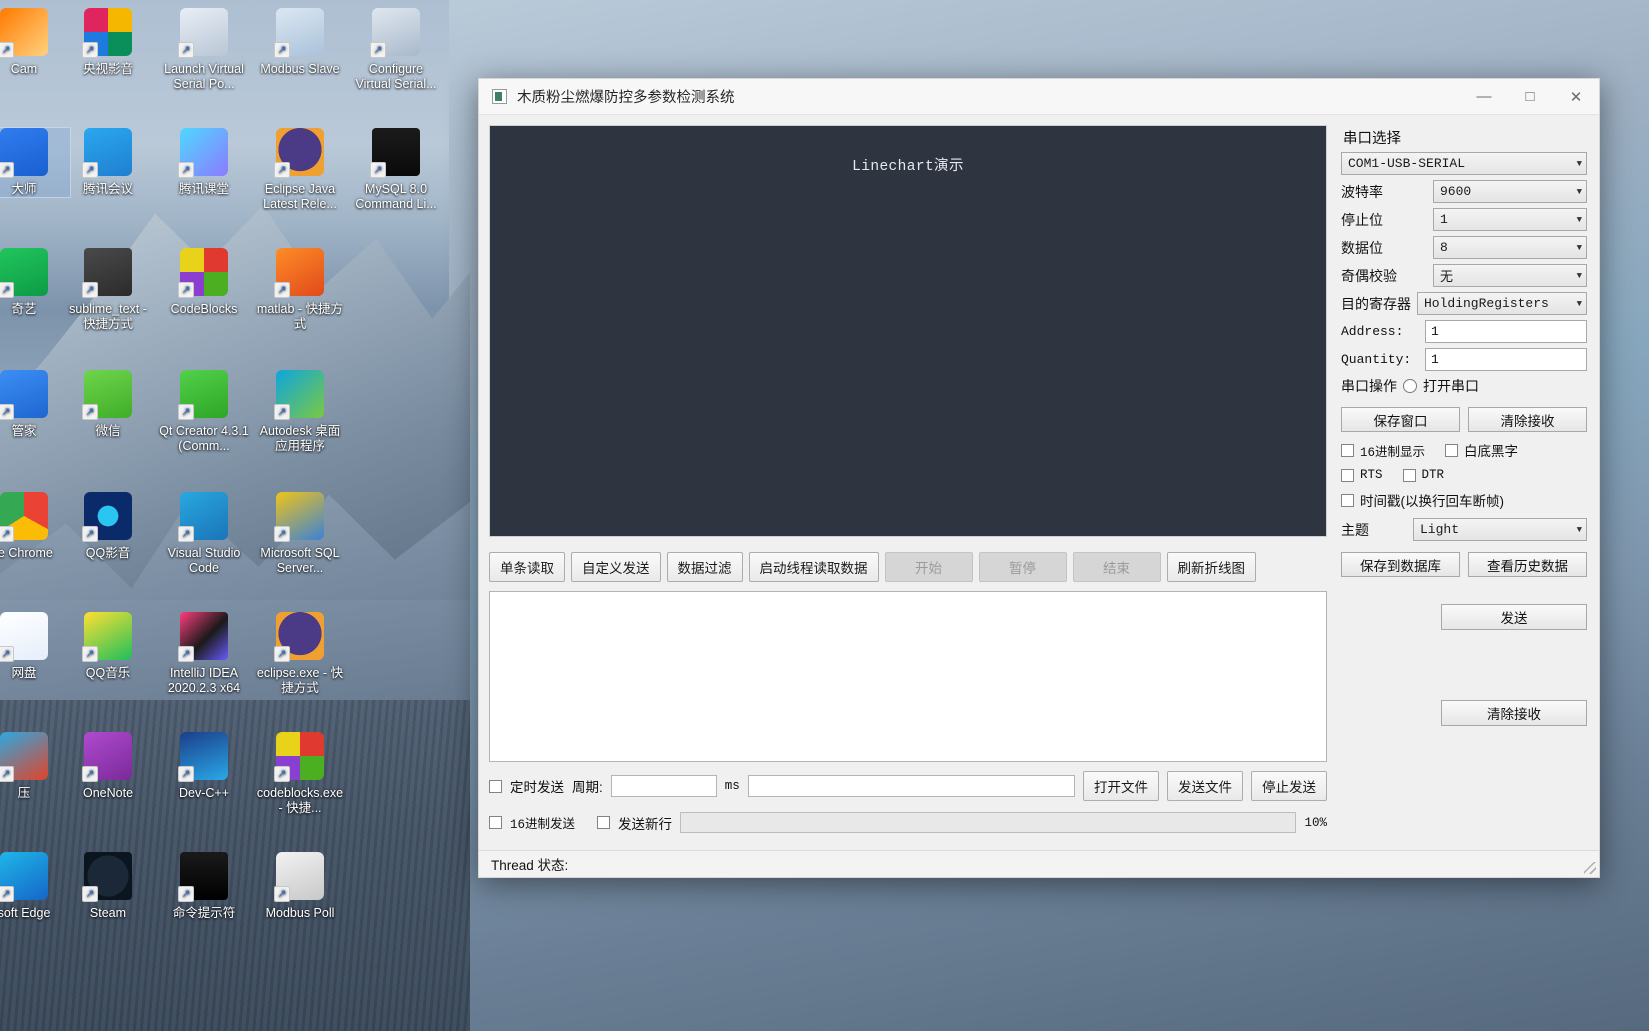 This screenshot has width=1649, height=1031. What do you see at coordinates (1484, 97) in the screenshot?
I see `minimize-button: —` at bounding box center [1484, 97].